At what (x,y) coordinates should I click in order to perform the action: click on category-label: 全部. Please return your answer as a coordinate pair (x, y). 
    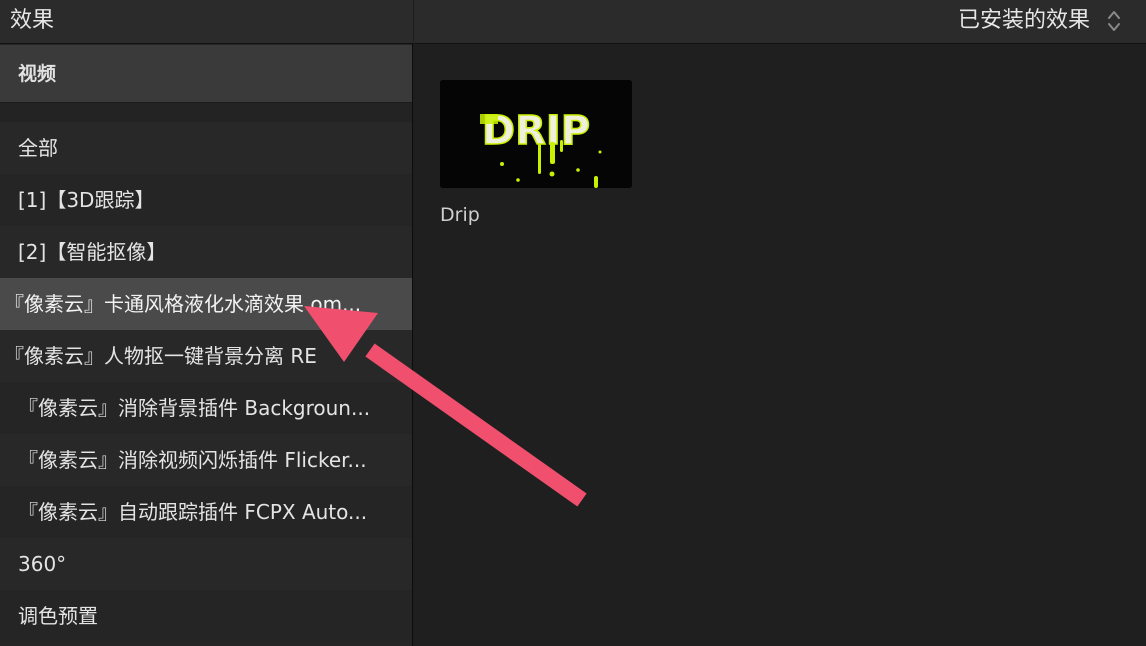
    Looking at the image, I should click on (38, 148).